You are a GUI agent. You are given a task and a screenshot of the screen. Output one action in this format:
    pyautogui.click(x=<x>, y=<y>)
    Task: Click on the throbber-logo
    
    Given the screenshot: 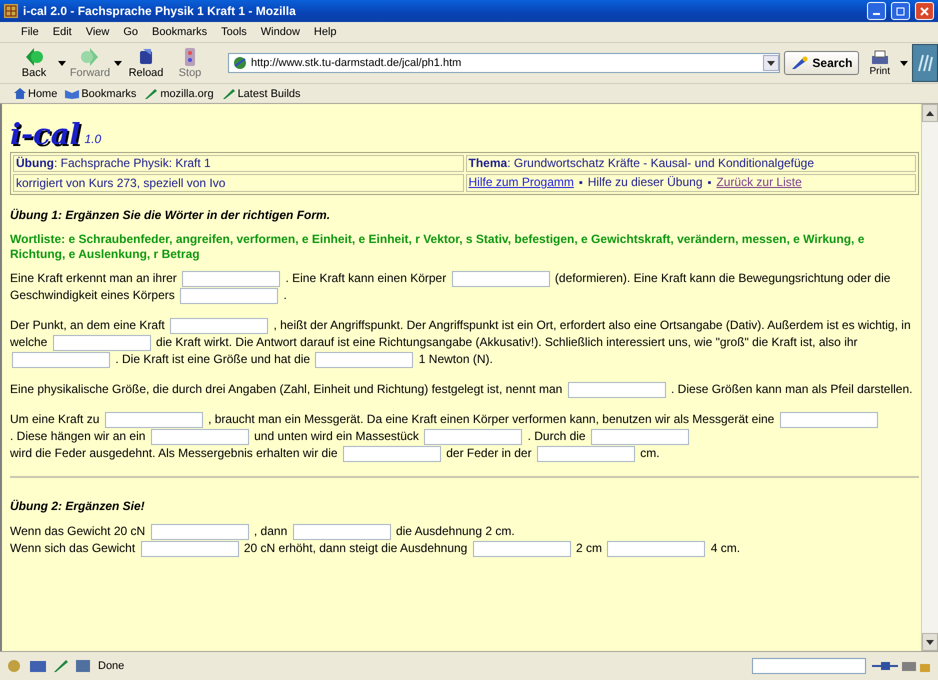 What is the action you would take?
    pyautogui.click(x=925, y=63)
    